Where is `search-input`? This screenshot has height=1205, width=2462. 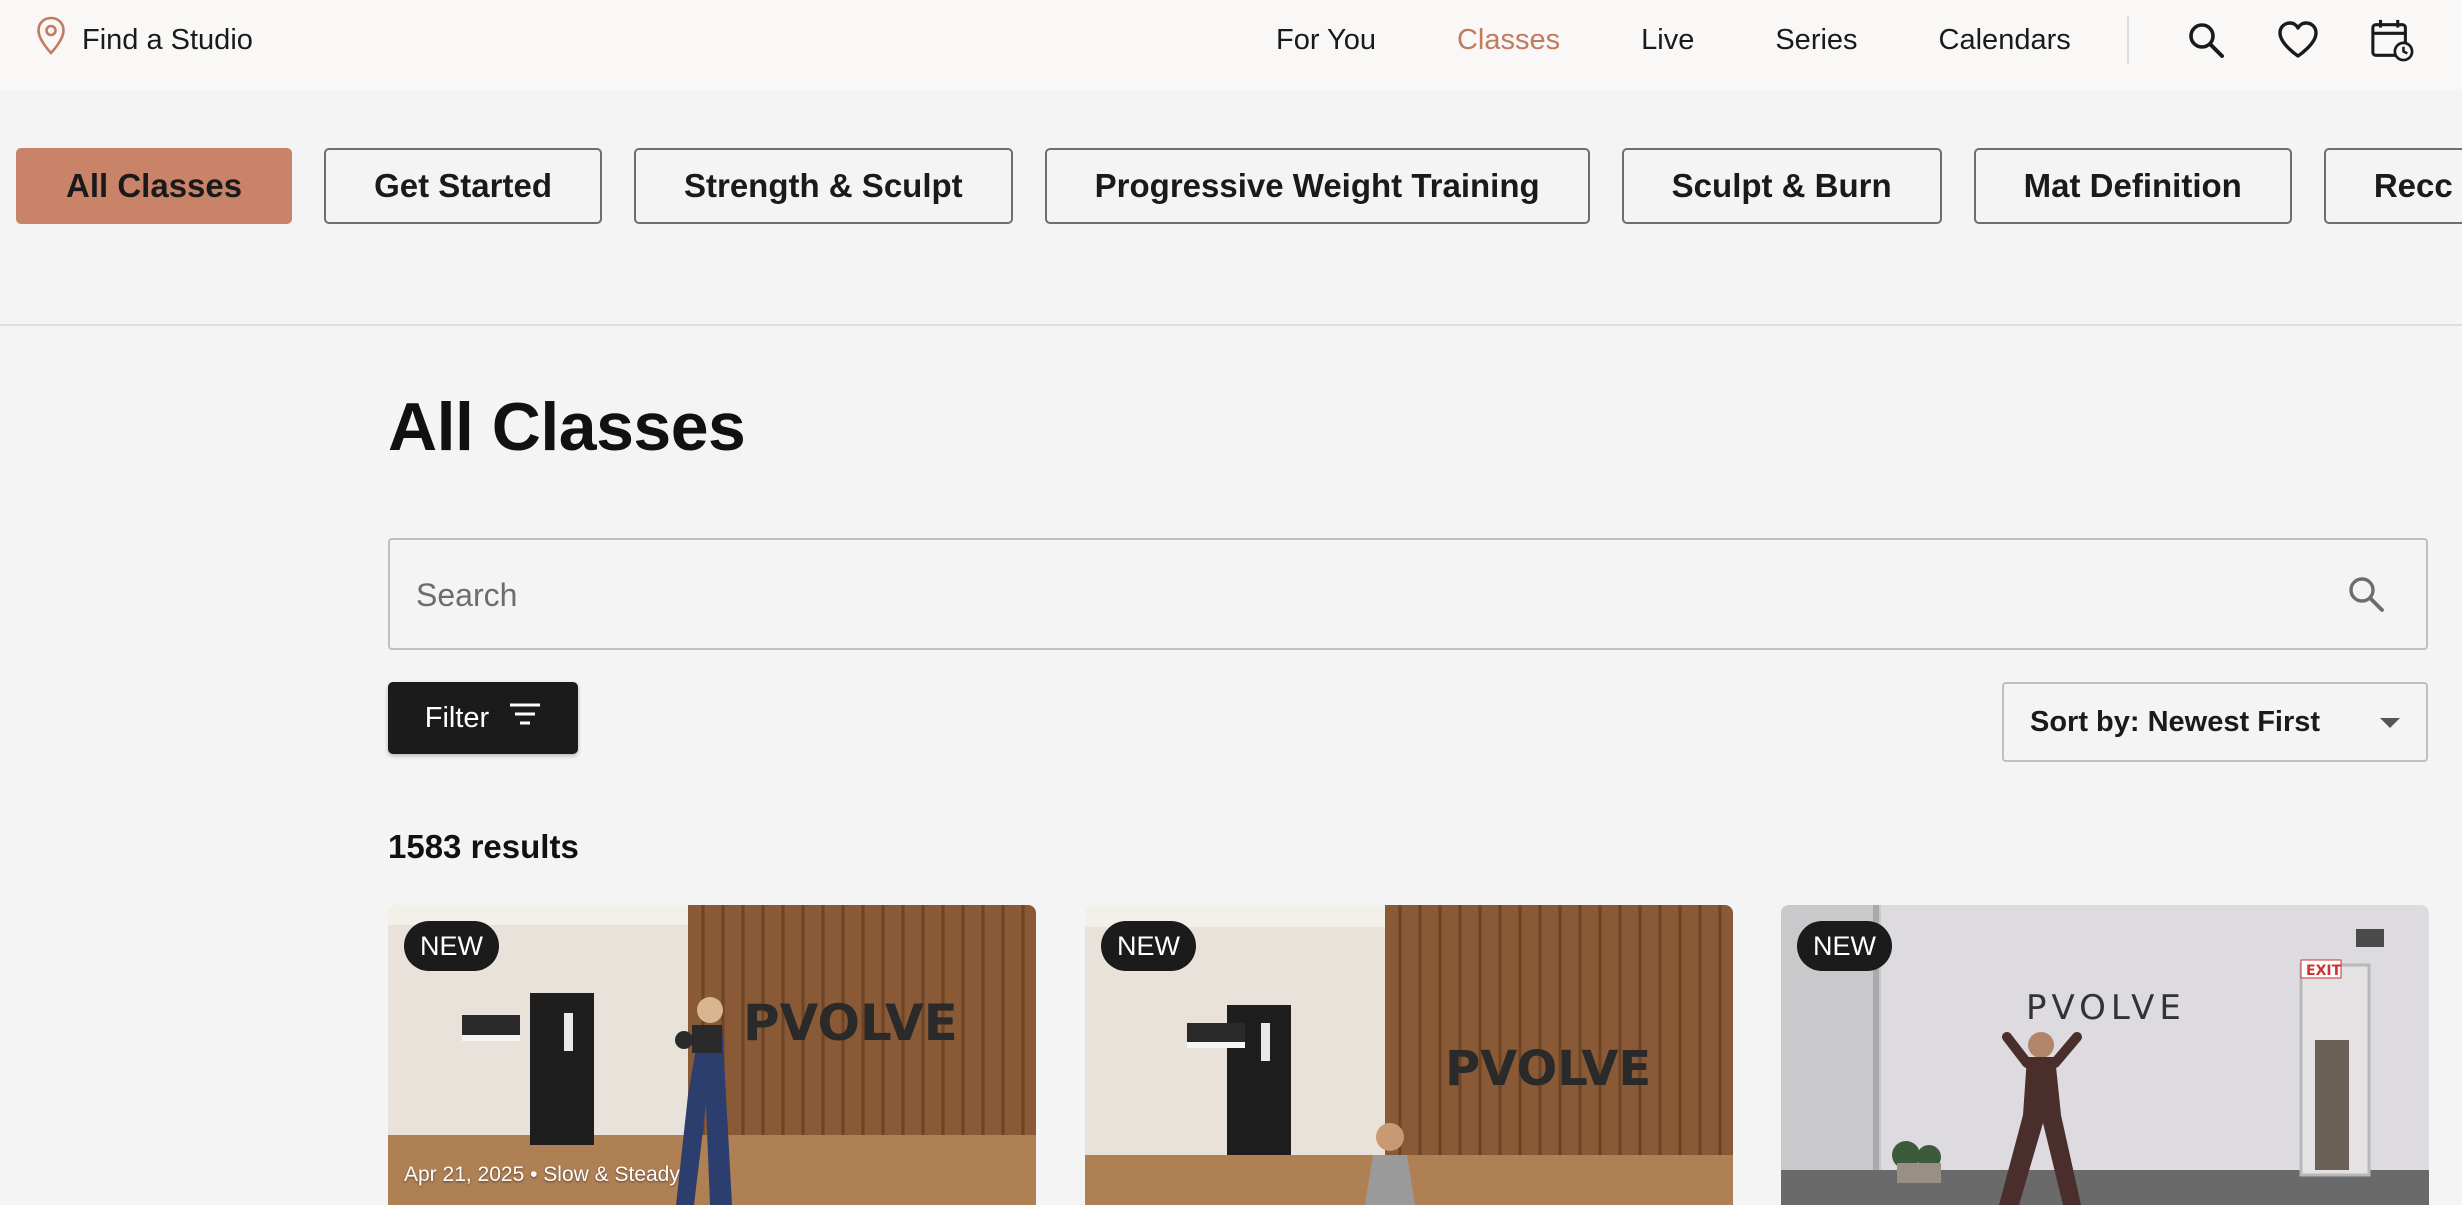
search-input is located at coordinates (1366, 595).